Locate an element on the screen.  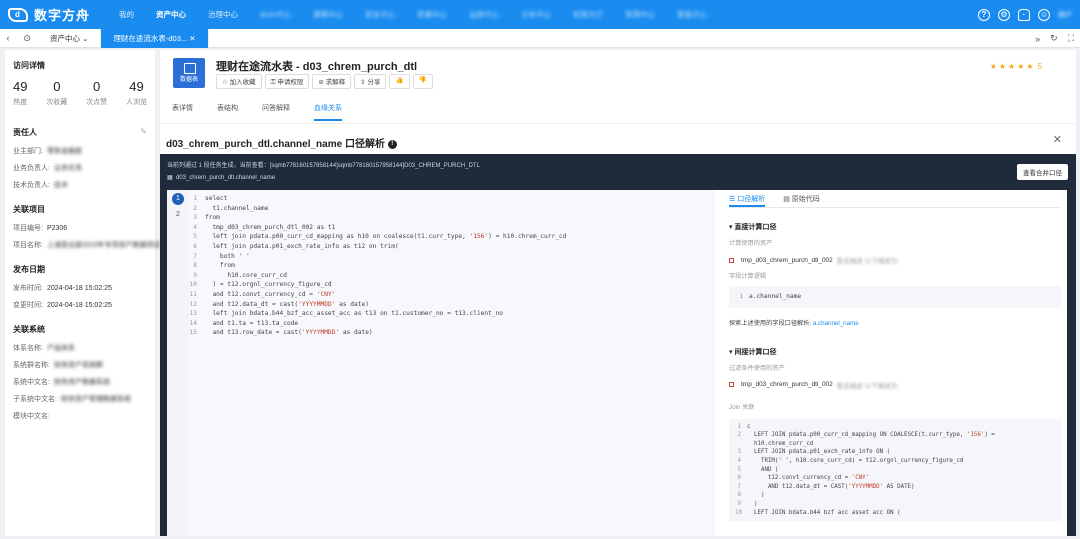
nav-item: 治理中心 is located at coordinates (223, 14).